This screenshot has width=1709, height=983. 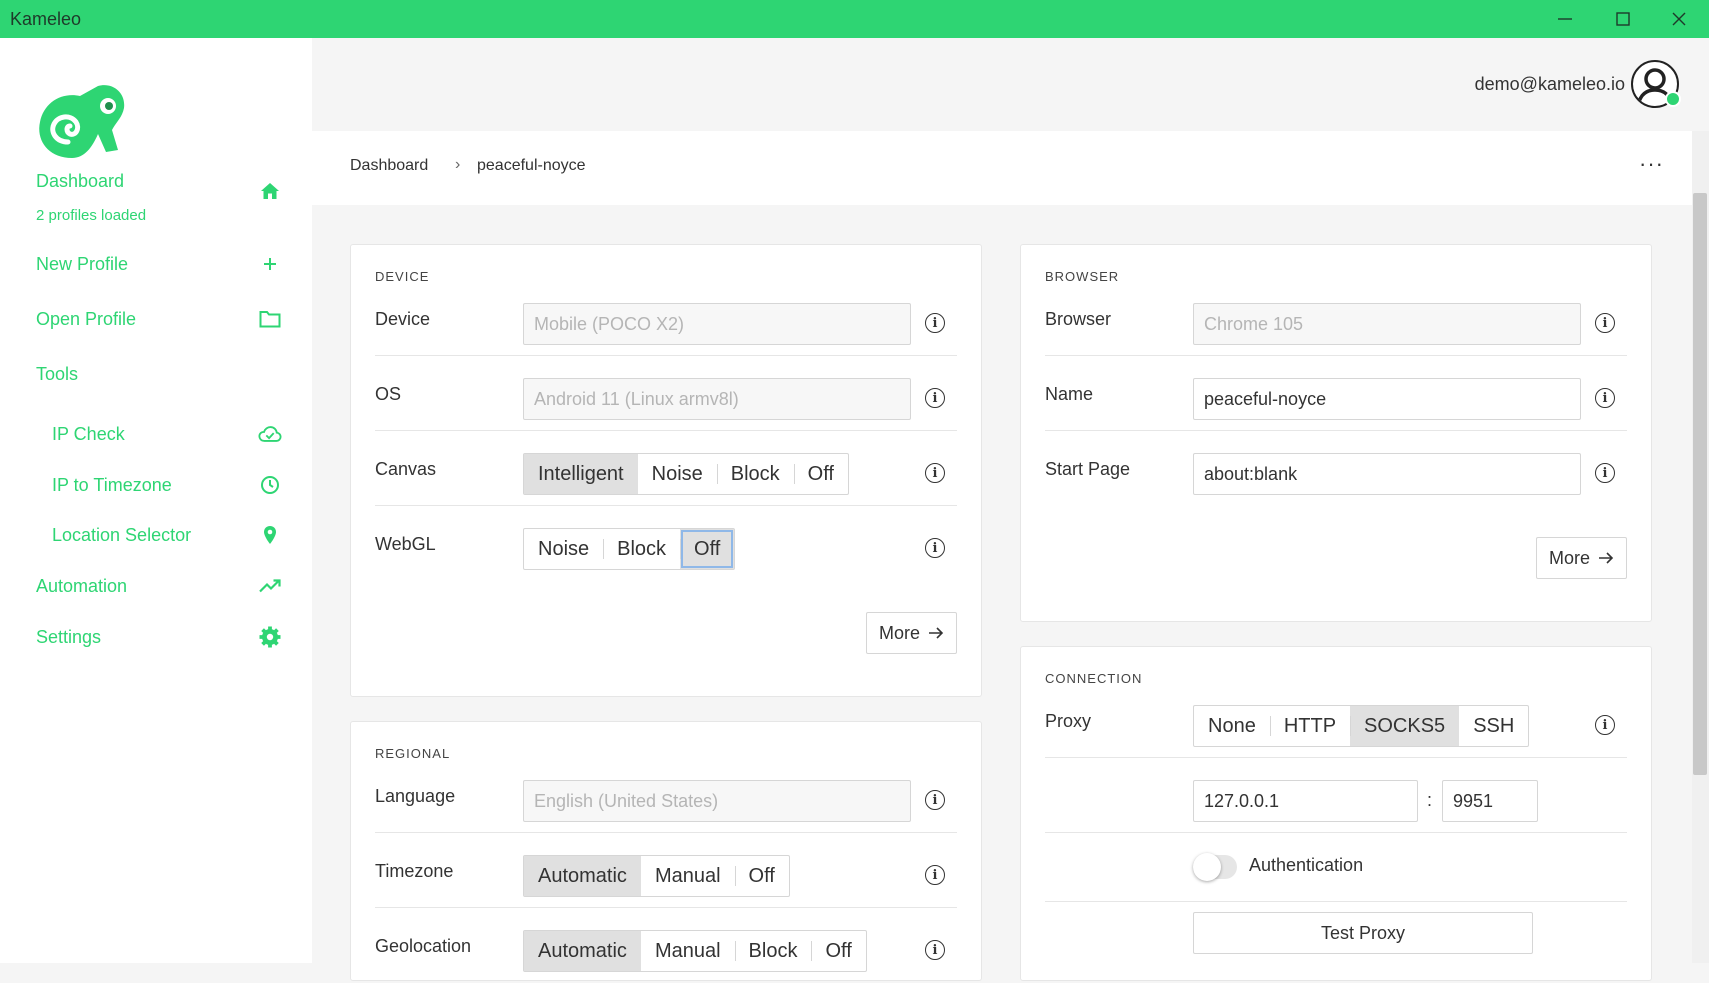 I want to click on profiles-loaded-caption: 2 profiles loaded, so click(x=91, y=215).